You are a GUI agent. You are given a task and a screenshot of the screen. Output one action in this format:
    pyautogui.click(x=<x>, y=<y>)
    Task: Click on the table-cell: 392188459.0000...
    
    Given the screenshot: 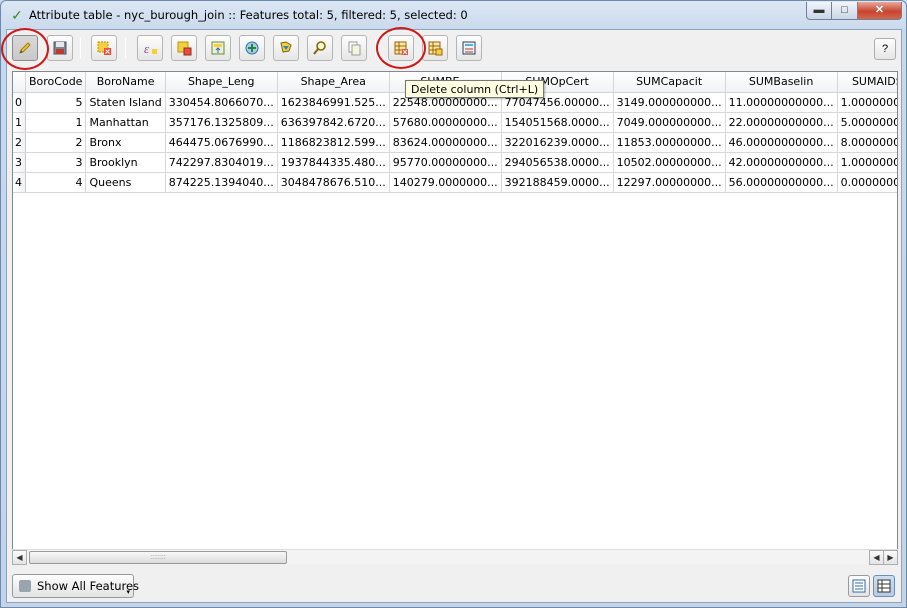 What is the action you would take?
    pyautogui.click(x=557, y=182)
    